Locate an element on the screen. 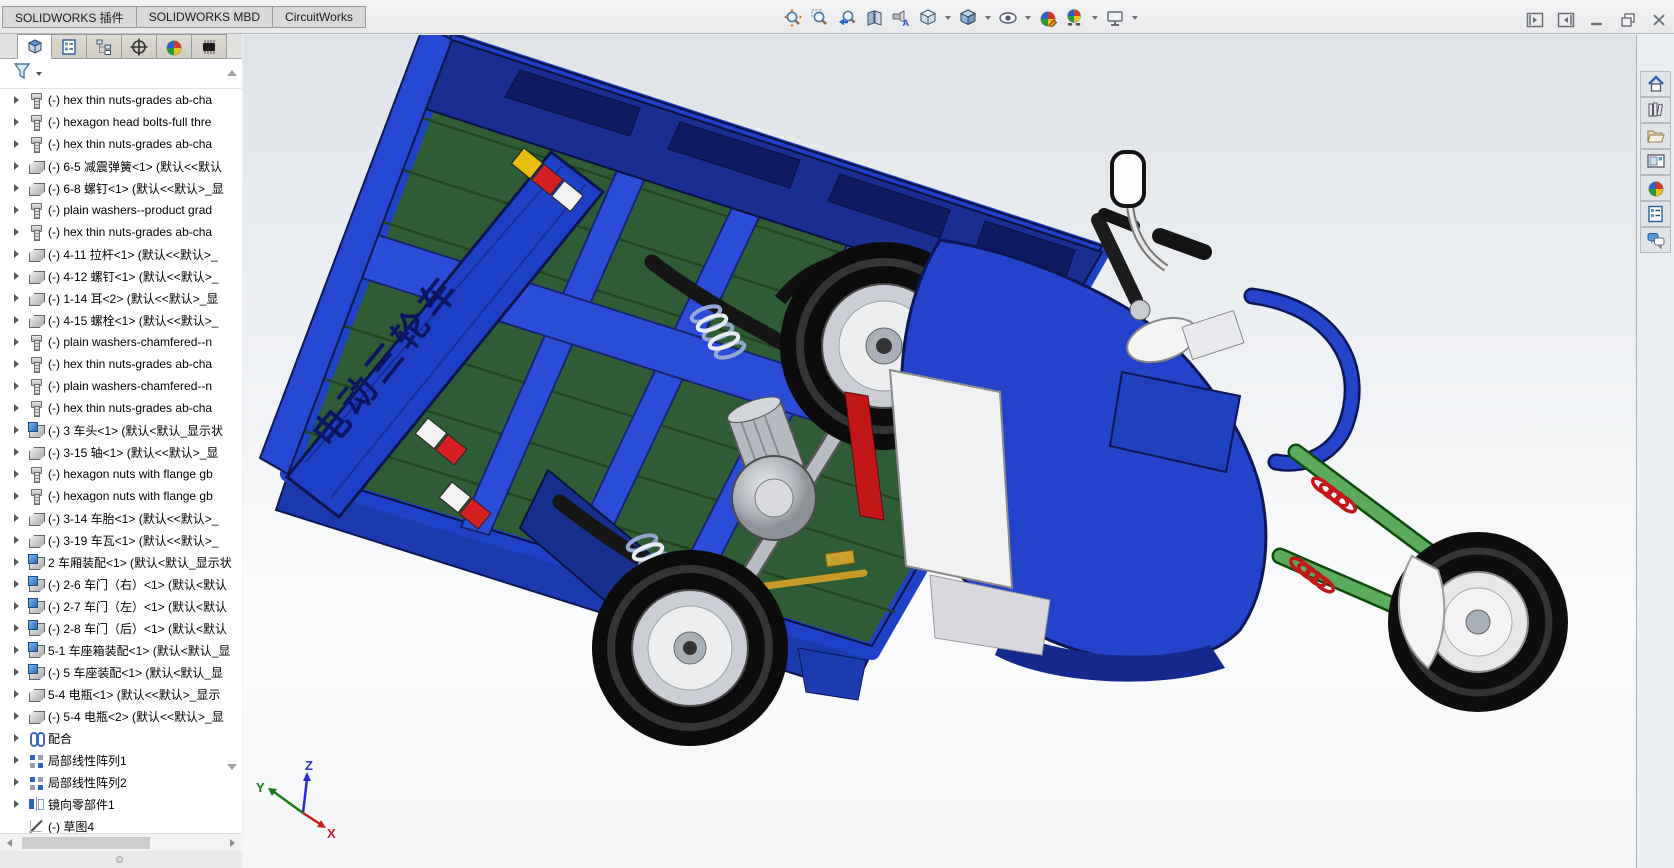 This screenshot has height=868, width=1674. design-library-icon is located at coordinates (1655, 110).